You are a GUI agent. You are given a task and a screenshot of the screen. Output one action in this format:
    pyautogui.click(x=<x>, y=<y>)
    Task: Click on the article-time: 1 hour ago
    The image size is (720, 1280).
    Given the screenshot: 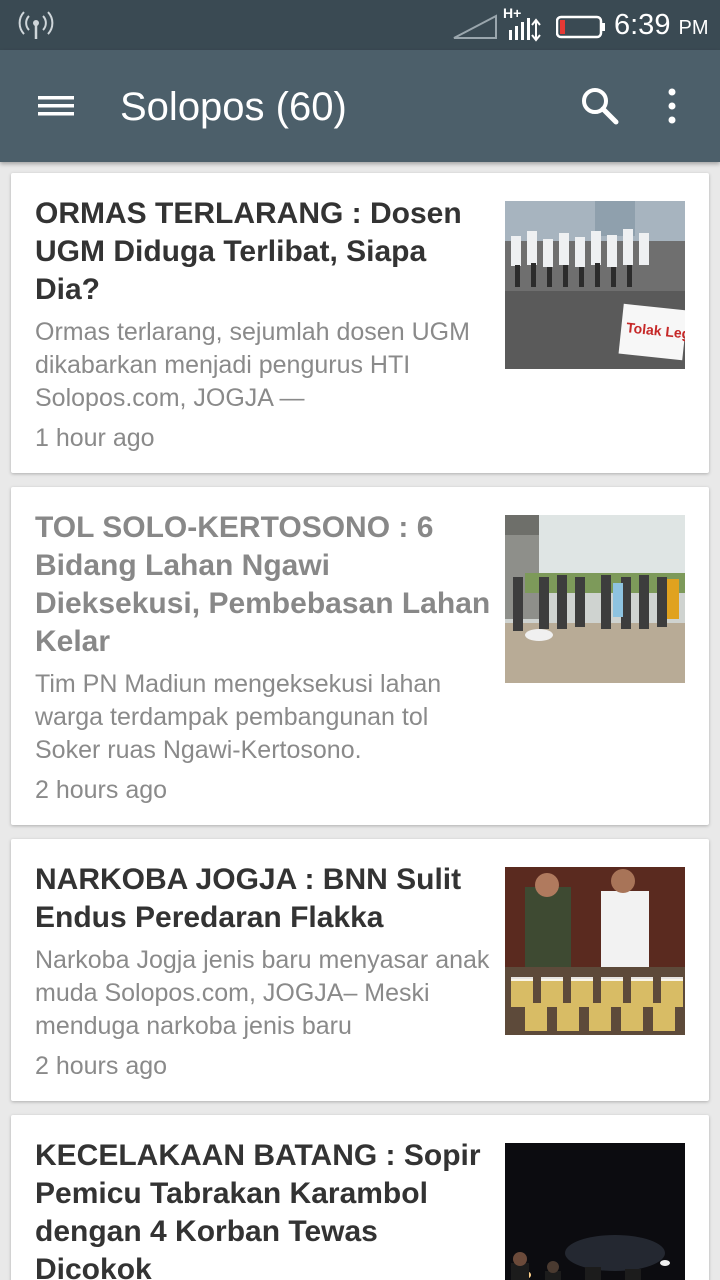 What is the action you would take?
    pyautogui.click(x=95, y=438)
    